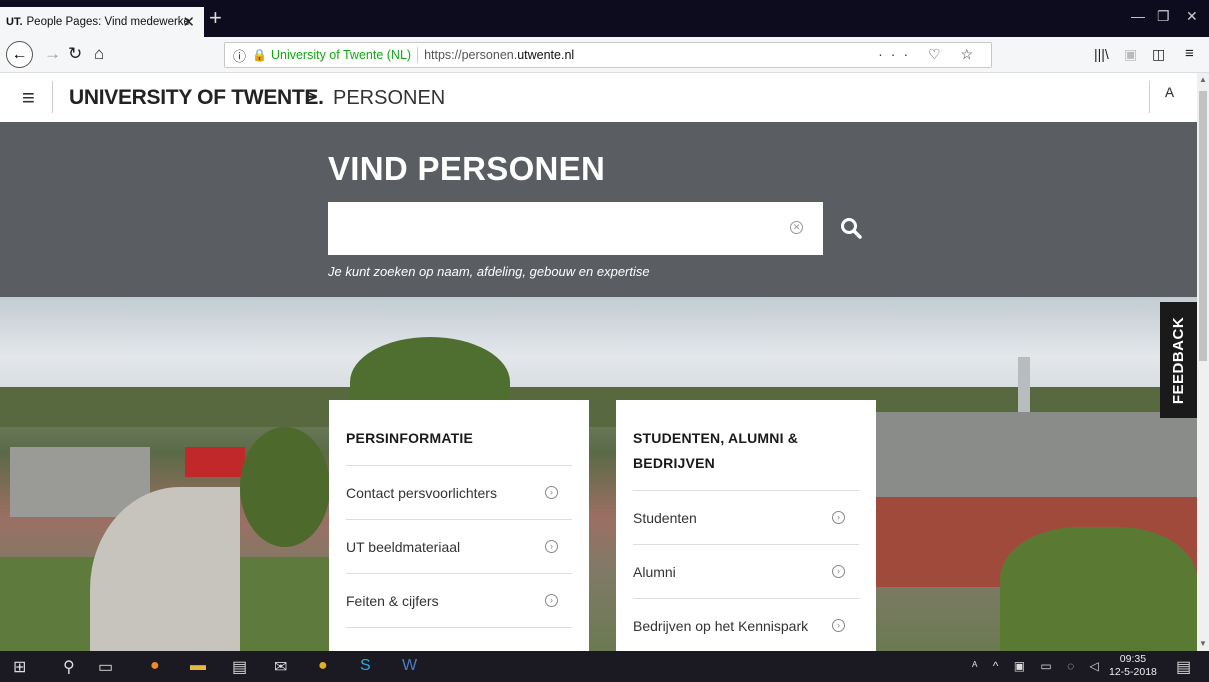 The width and height of the screenshot is (1209, 682). What do you see at coordinates (1189, 53) in the screenshot?
I see `menu-icon: ≡` at bounding box center [1189, 53].